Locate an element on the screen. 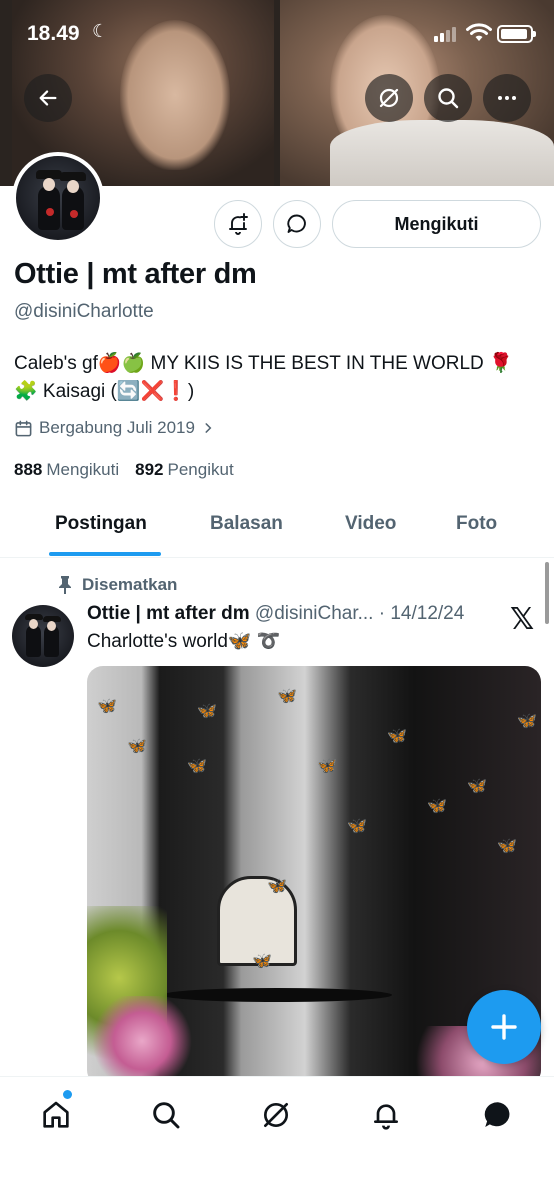  post-text: Charlotte's world🦋 ➰ is located at coordinates (184, 641).